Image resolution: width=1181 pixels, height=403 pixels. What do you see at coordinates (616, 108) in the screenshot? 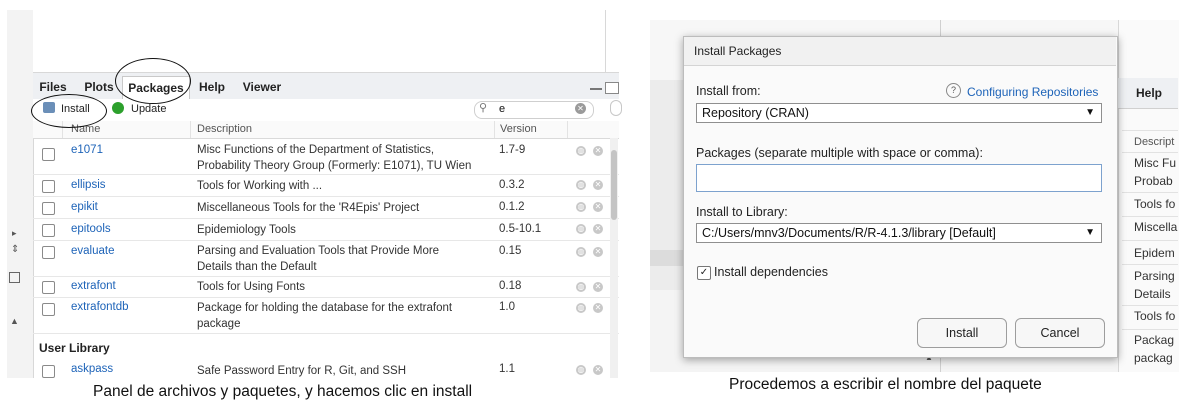
I see `refresh-icon` at bounding box center [616, 108].